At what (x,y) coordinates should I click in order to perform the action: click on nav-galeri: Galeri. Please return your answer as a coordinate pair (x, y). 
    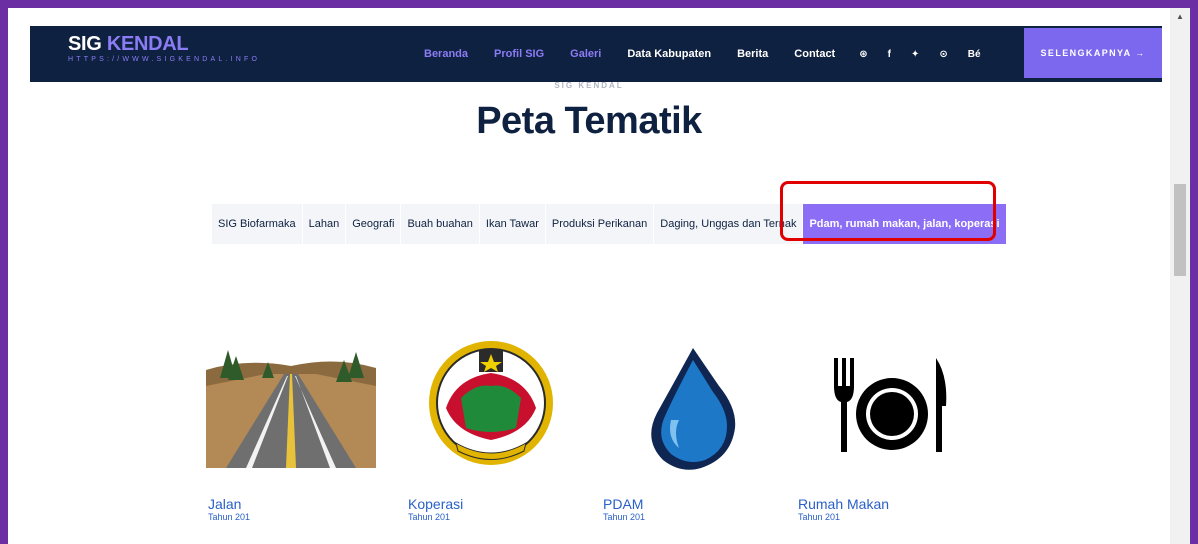
    Looking at the image, I should click on (585, 54).